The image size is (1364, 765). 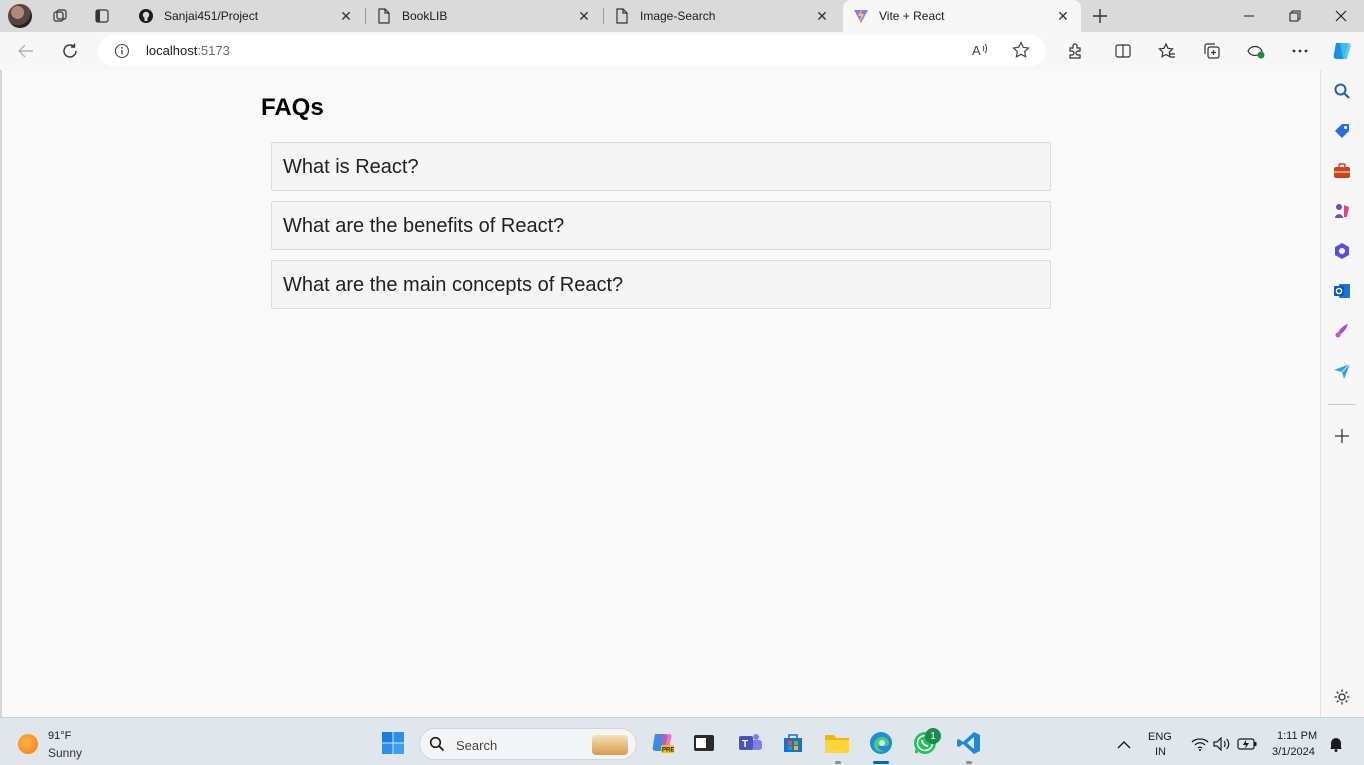 I want to click on microsoft-365-icon, so click(x=1342, y=251).